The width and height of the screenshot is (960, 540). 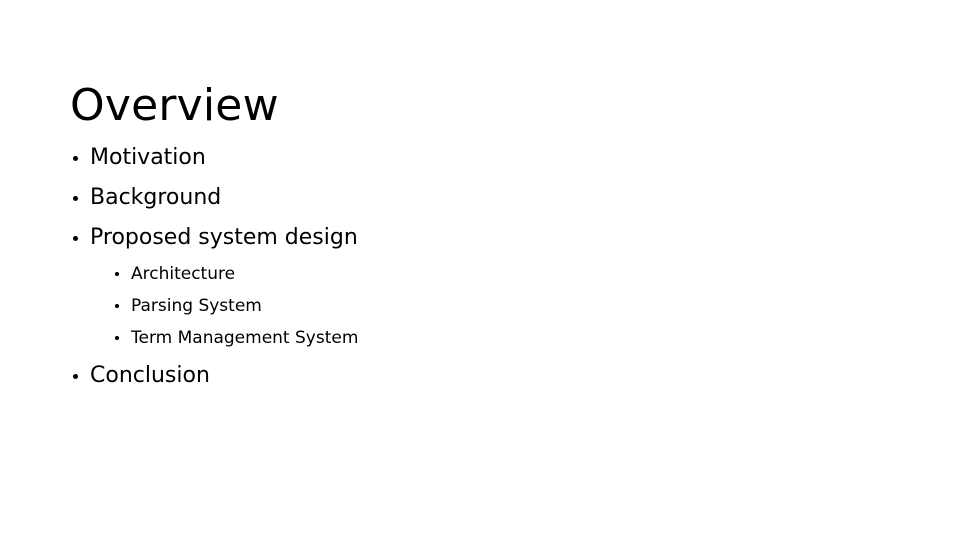 What do you see at coordinates (156, 197) in the screenshot?
I see `list-item-label: Background` at bounding box center [156, 197].